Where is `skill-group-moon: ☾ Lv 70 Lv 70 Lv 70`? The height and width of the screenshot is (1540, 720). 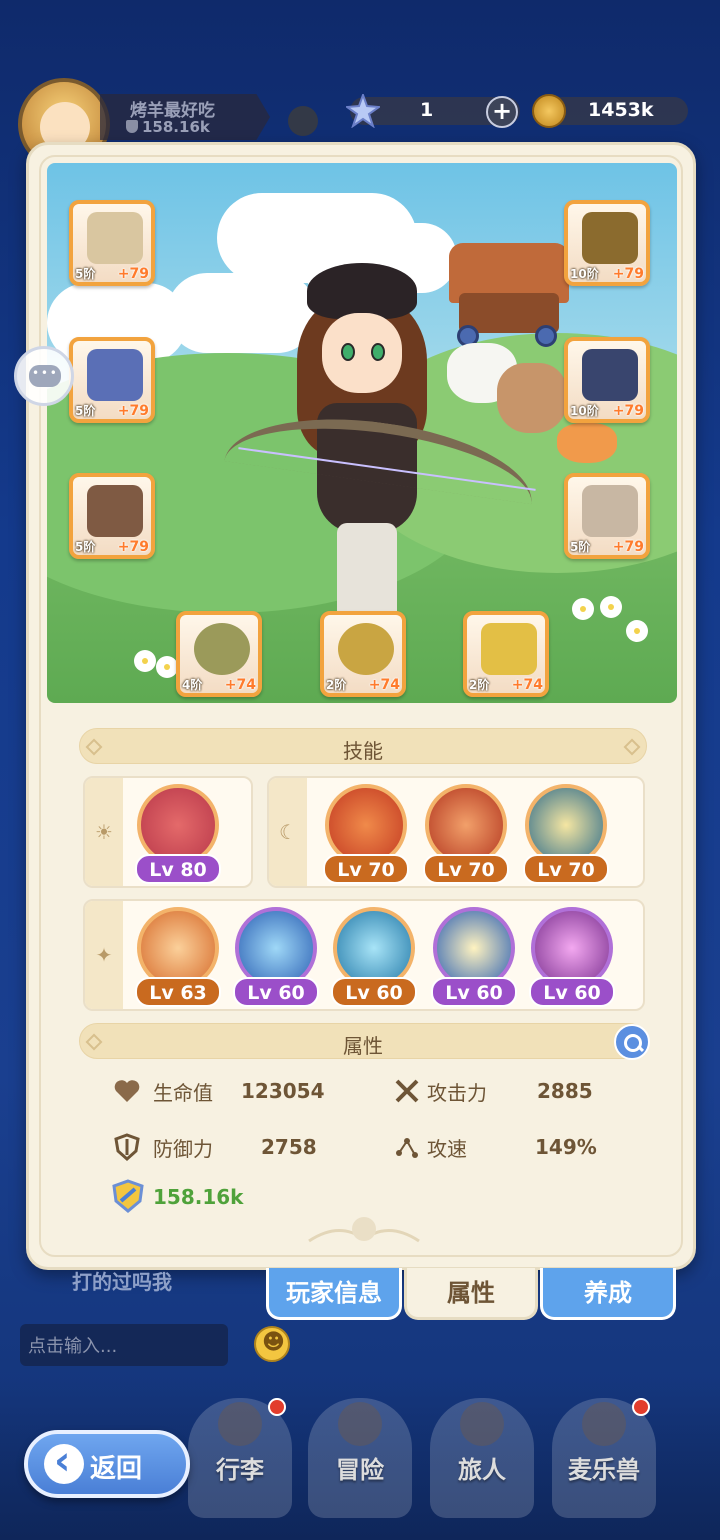 skill-group-moon: ☾ Lv 70 Lv 70 Lv 70 is located at coordinates (456, 832).